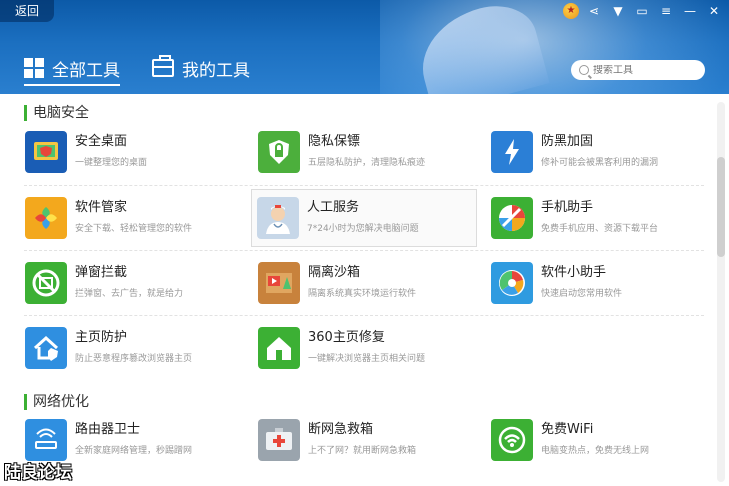  What do you see at coordinates (46, 152) in the screenshot?
I see `safe-desktop-icon` at bounding box center [46, 152].